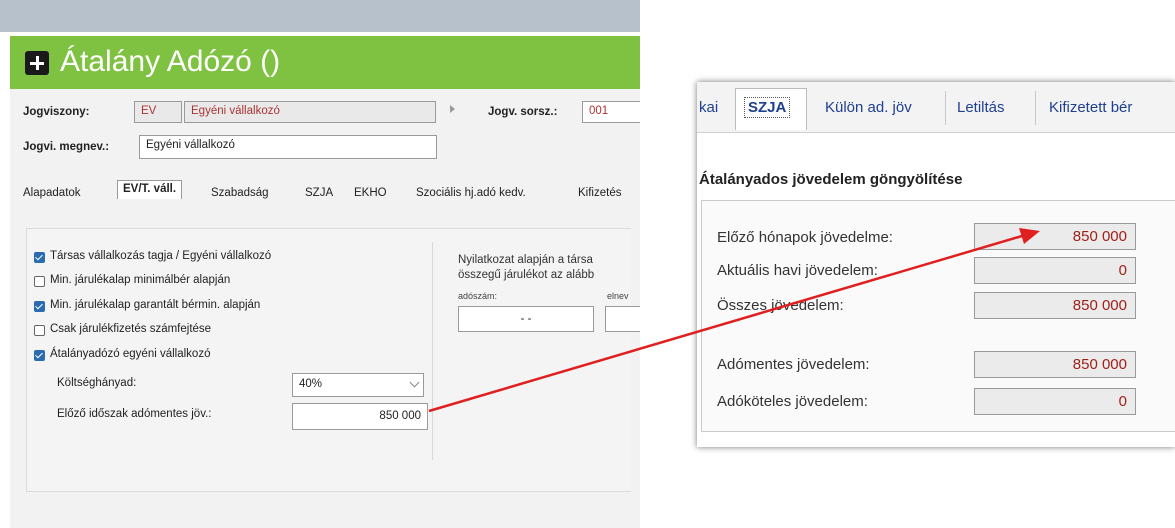 The image size is (1175, 528). Describe the element at coordinates (1055, 270) in the screenshot. I see `aktualis-havi-value: 0` at that location.